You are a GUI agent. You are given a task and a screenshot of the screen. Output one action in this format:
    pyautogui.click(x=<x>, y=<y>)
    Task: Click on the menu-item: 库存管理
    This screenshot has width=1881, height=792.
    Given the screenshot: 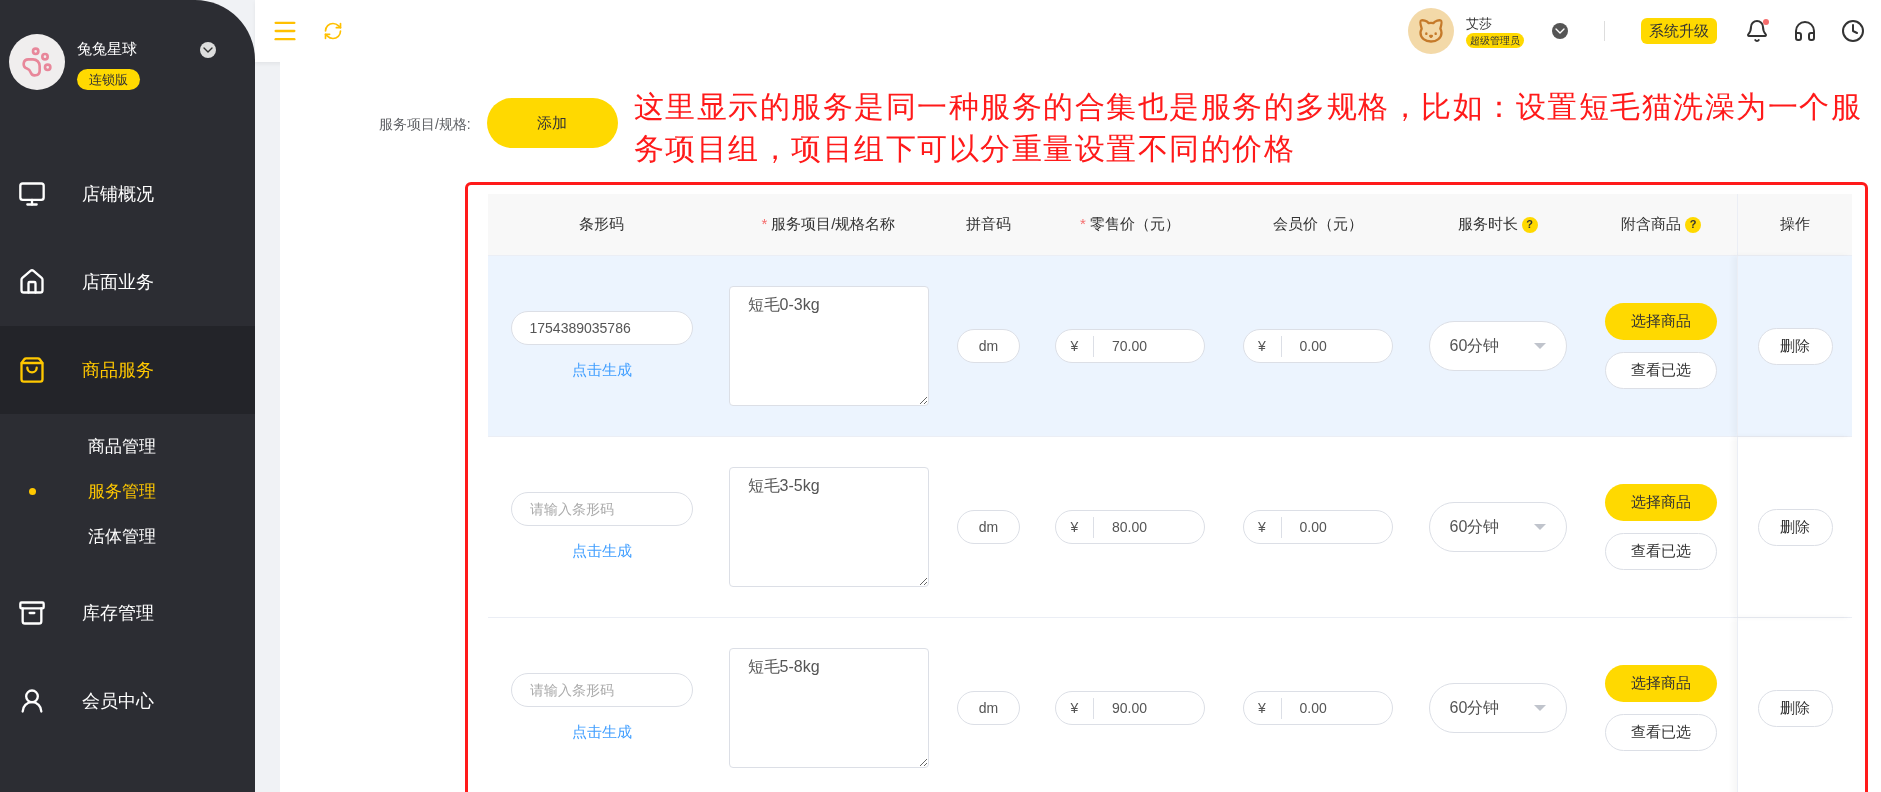 What is the action you would take?
    pyautogui.click(x=127, y=613)
    